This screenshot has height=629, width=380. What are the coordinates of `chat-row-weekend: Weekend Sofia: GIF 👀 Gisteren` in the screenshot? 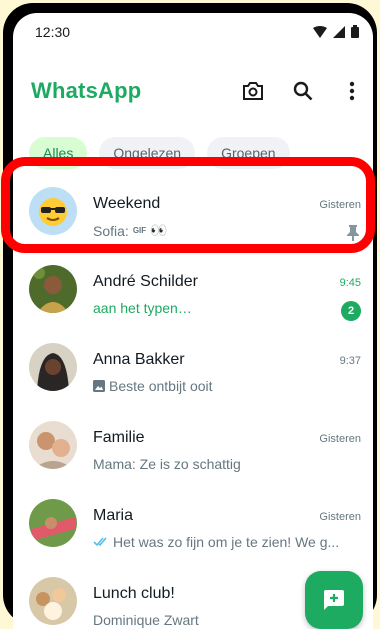 It's located at (193, 212).